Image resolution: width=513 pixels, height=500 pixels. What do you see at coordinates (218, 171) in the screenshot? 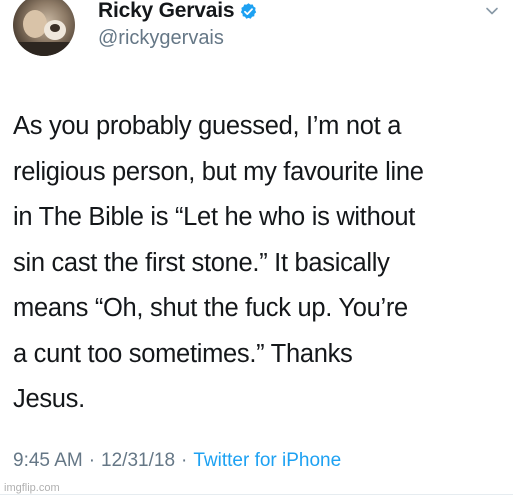
I see `tweet-text-line: religious person, but my favourite line` at bounding box center [218, 171].